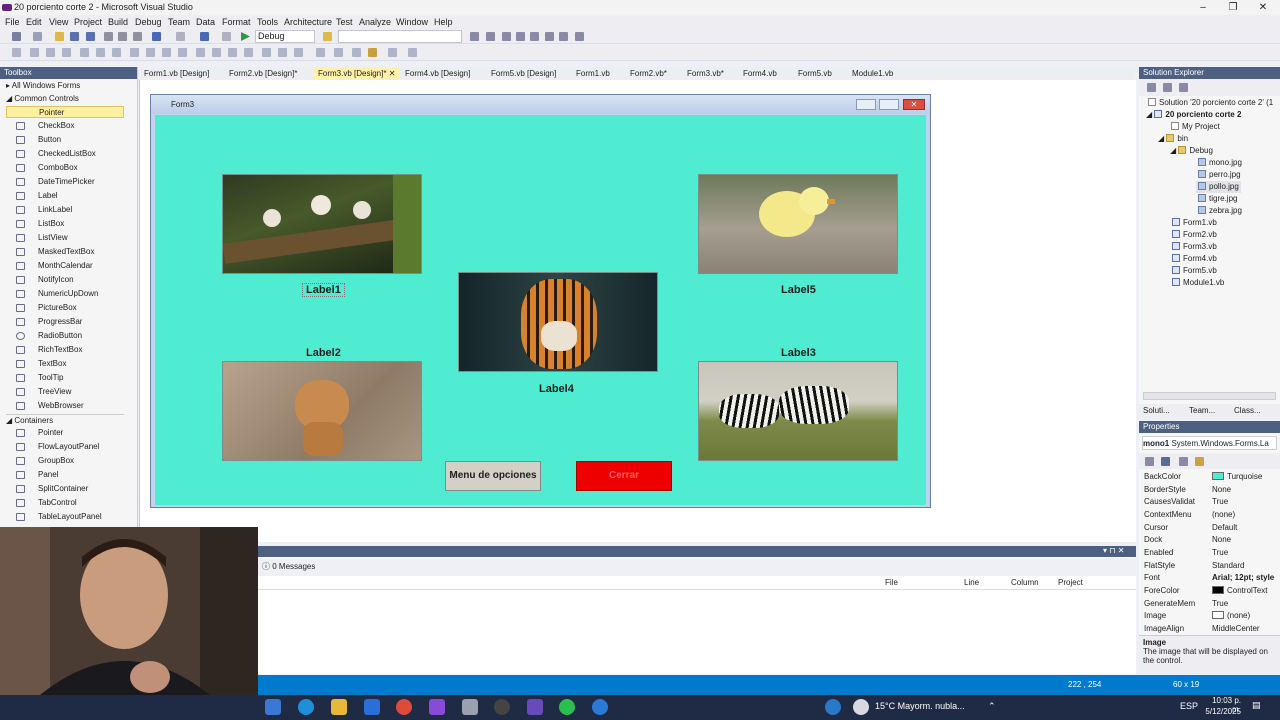  What do you see at coordinates (372, 52) in the screenshot?
I see `send-to-back-icon` at bounding box center [372, 52].